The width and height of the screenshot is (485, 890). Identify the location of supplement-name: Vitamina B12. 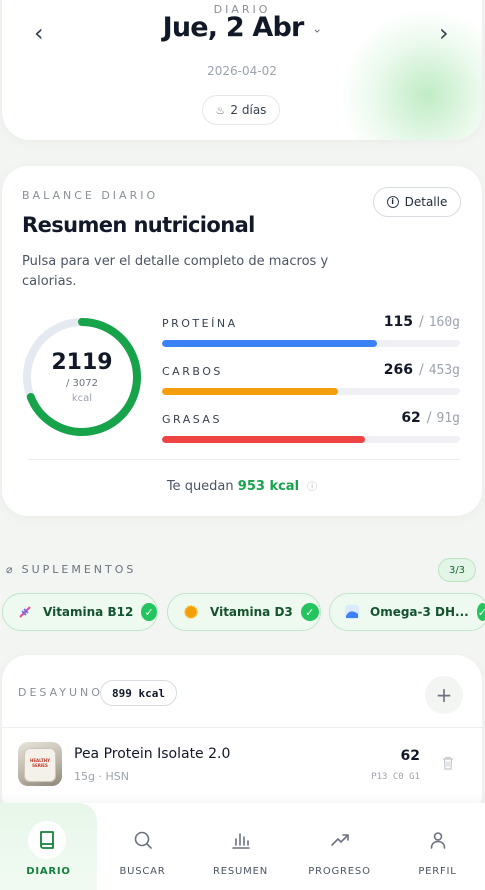
(88, 612).